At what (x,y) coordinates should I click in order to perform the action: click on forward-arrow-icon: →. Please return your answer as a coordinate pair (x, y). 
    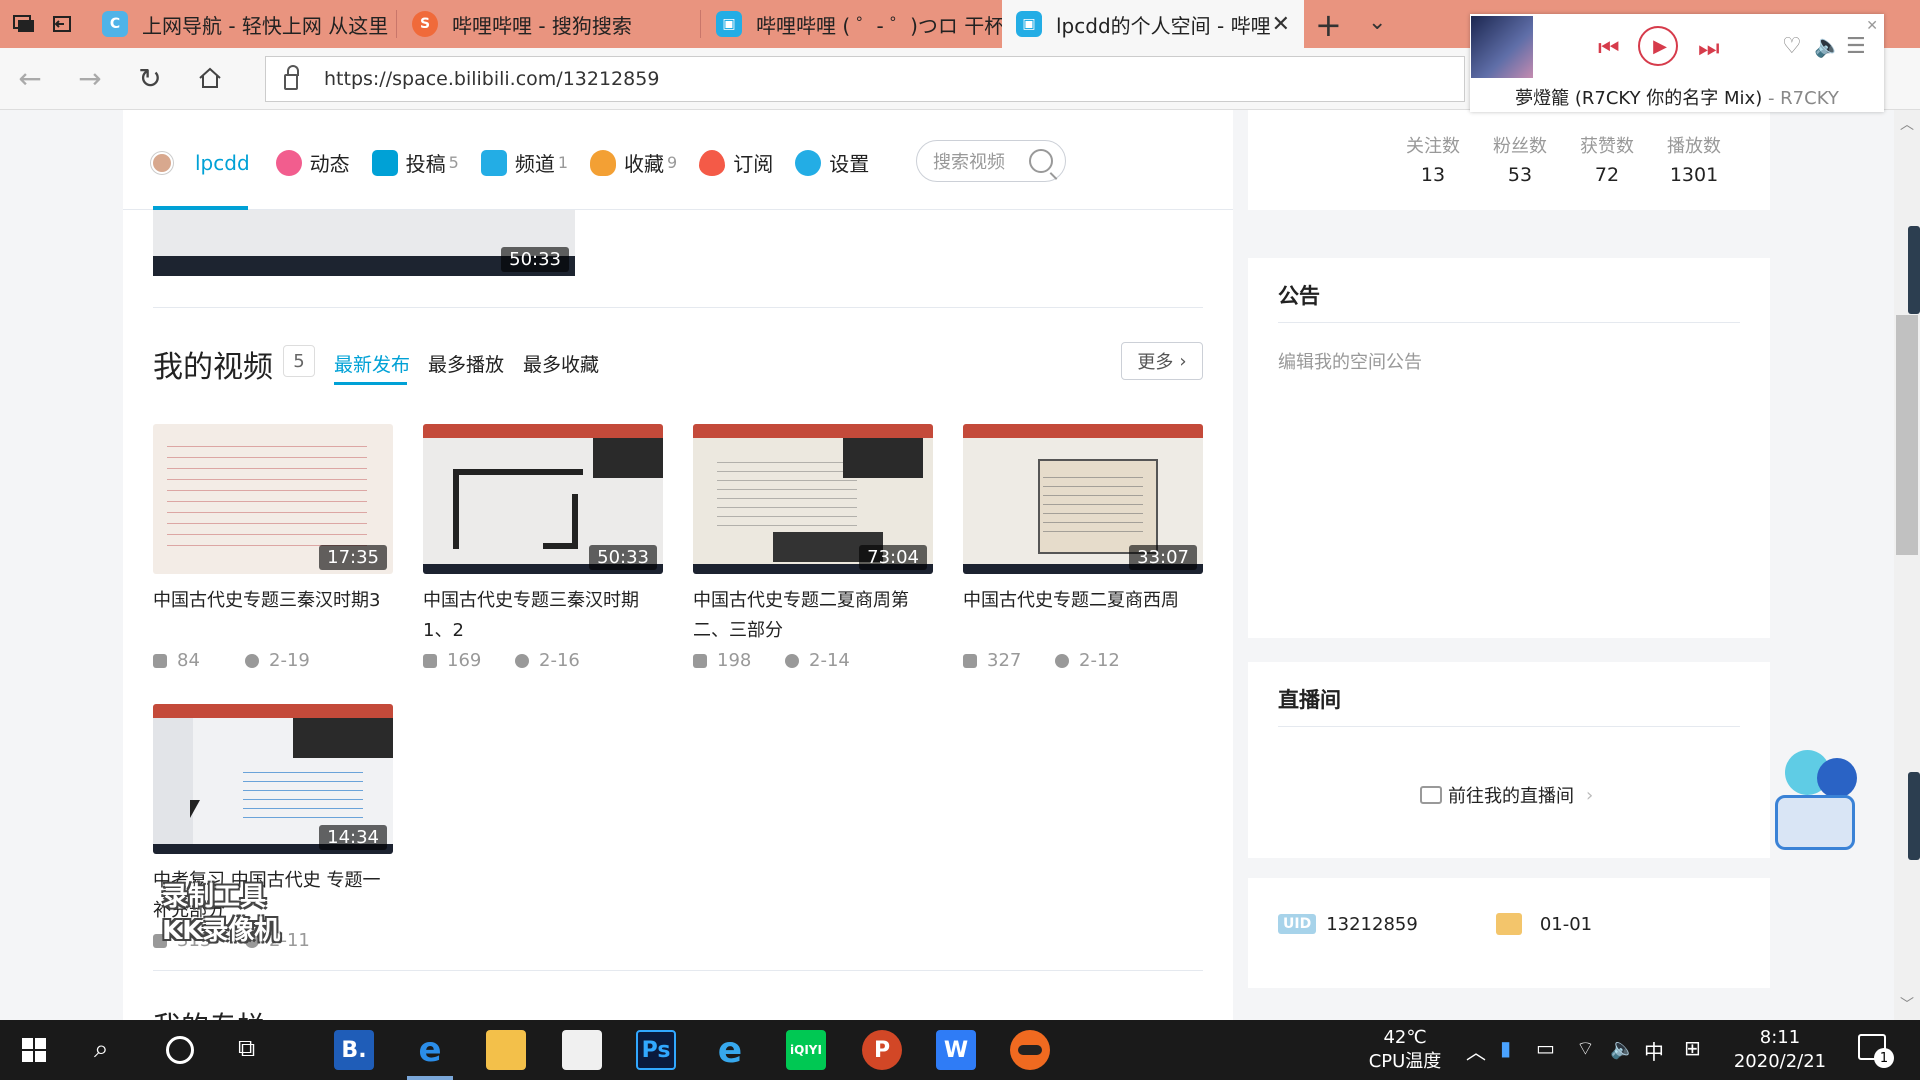
    Looking at the image, I should click on (90, 78).